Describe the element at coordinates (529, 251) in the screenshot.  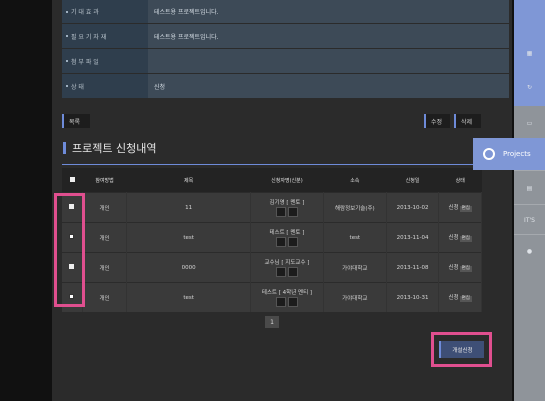
I see `user-icon: ●` at that location.